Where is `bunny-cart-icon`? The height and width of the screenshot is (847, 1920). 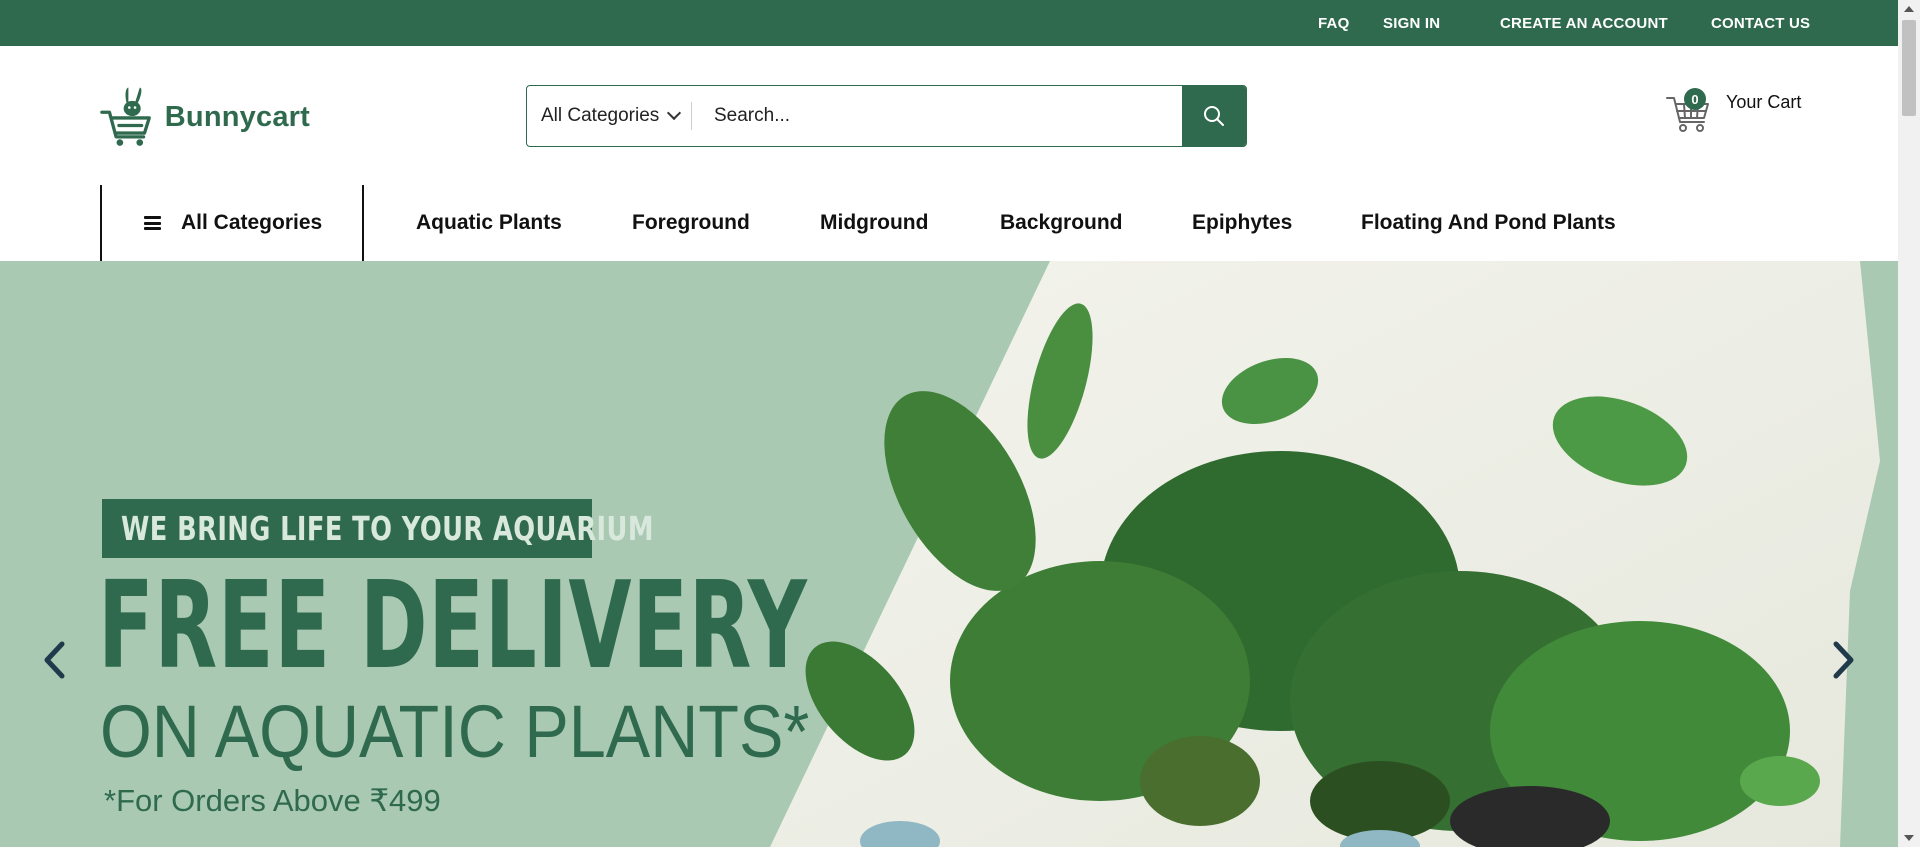 bunny-cart-icon is located at coordinates (125, 116).